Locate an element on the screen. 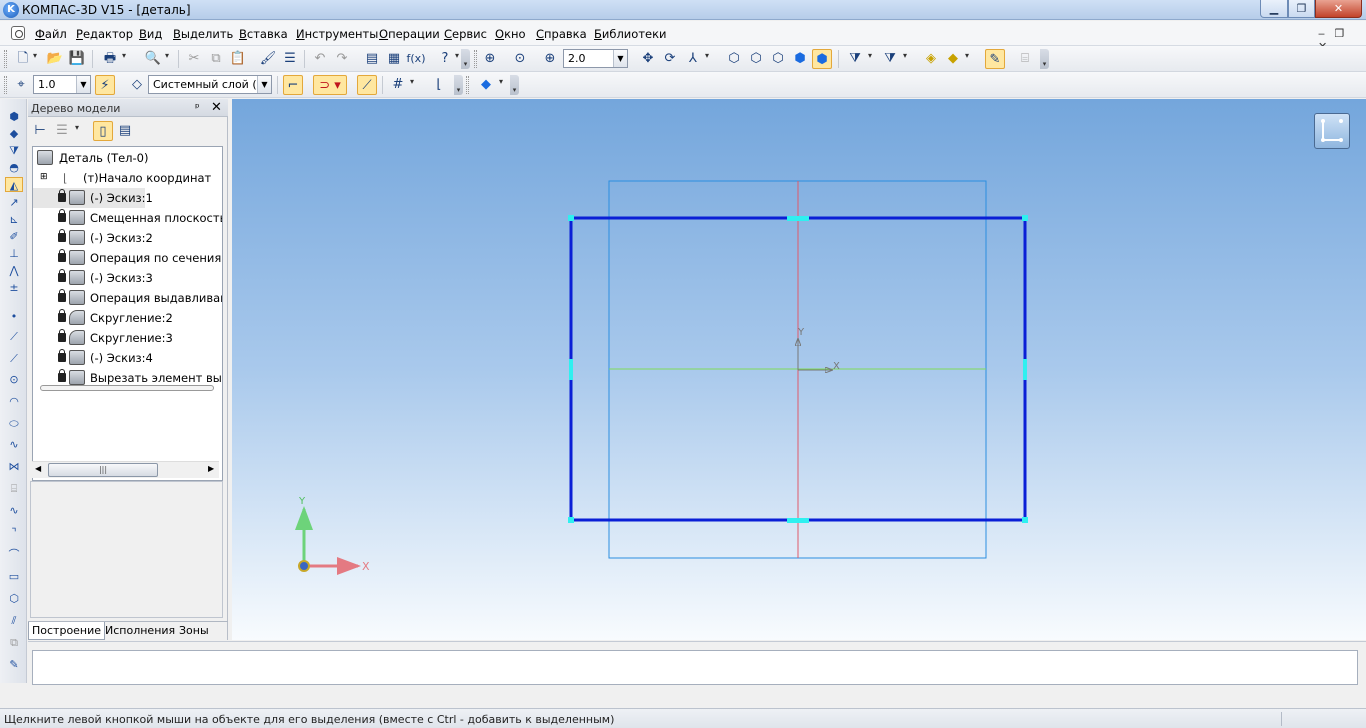 The height and width of the screenshot is (728, 1366). tab-zones: Зоны is located at coordinates (194, 631).